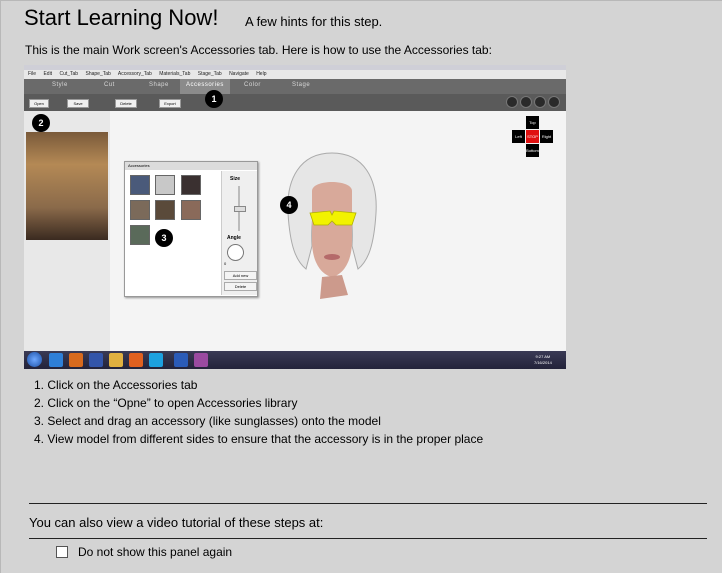 The image size is (722, 573). What do you see at coordinates (69, 74) in the screenshot?
I see `menu-cut-tab: Cut_Tab` at bounding box center [69, 74].